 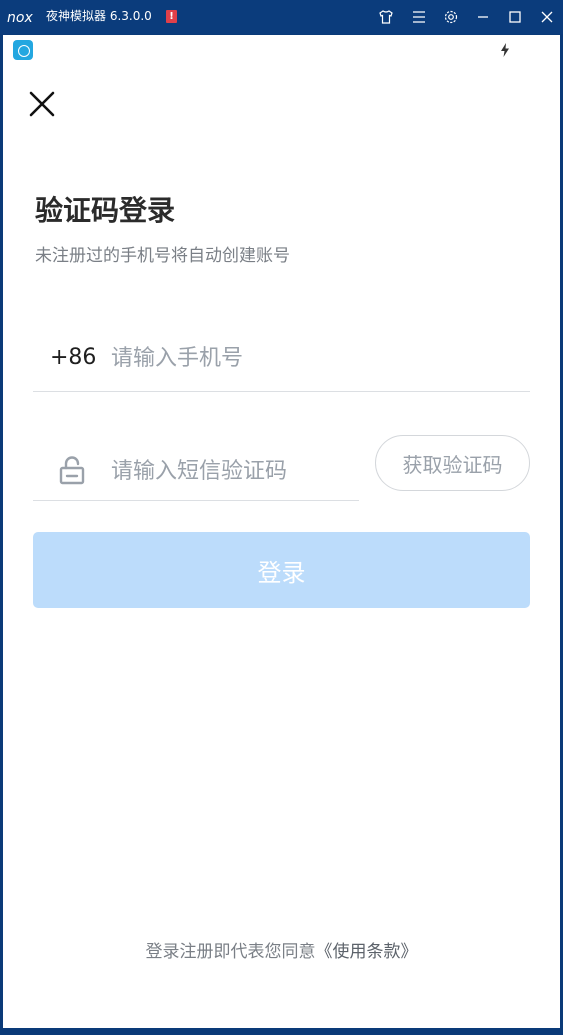 I want to click on app-notification-icon, so click(x=23, y=50).